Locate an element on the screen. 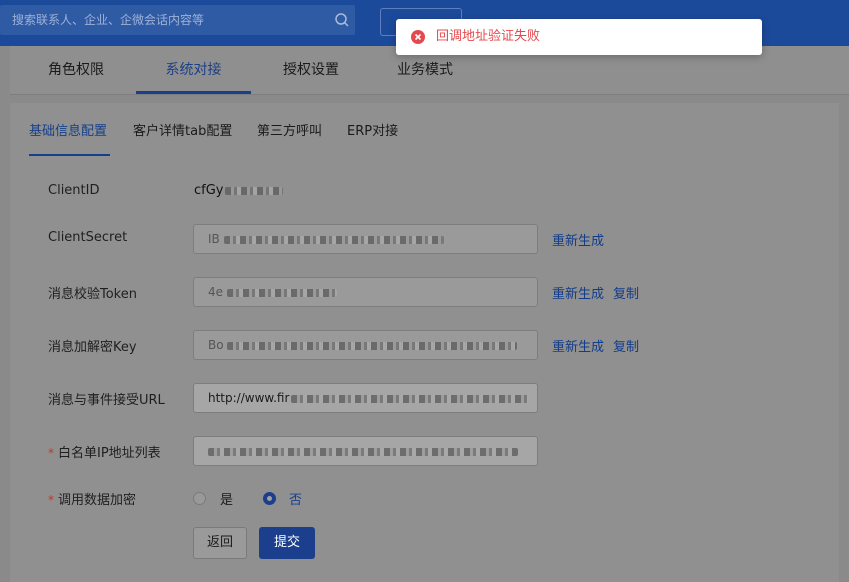  ip-whitelist-label: * 白名单IP地址列表 is located at coordinates (104, 451).